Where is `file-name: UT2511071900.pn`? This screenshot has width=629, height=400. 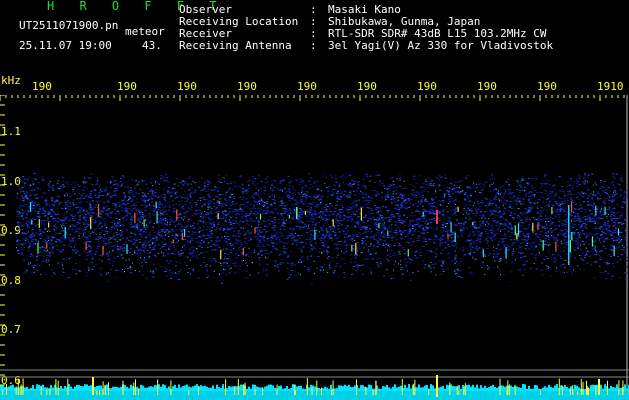 file-name: UT2511071900.pn is located at coordinates (69, 25).